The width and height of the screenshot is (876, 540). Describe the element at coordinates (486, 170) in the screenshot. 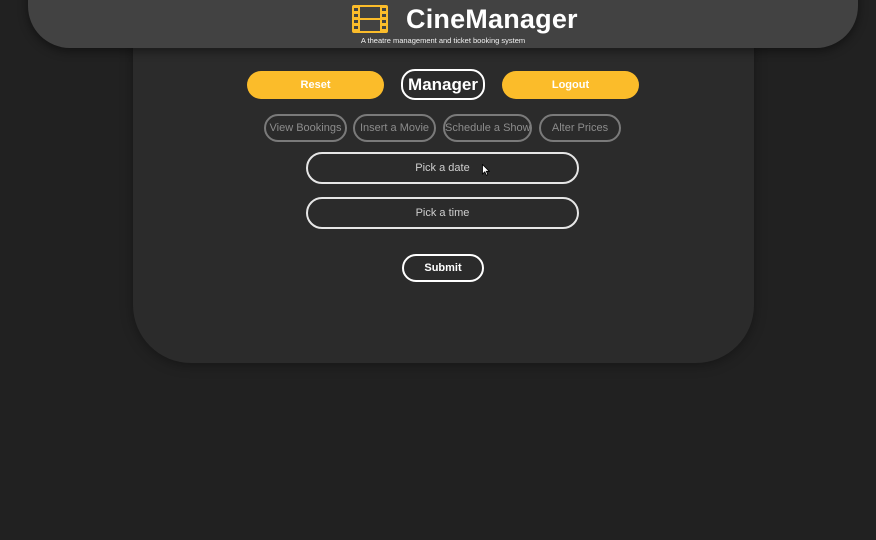

I see `mouse-cursor-icon` at that location.